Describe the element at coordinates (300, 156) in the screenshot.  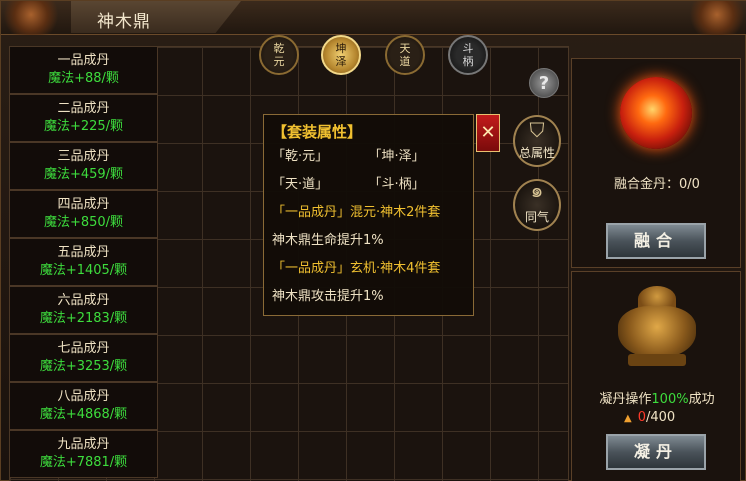
I see `set-name: 「乾·元」` at that location.